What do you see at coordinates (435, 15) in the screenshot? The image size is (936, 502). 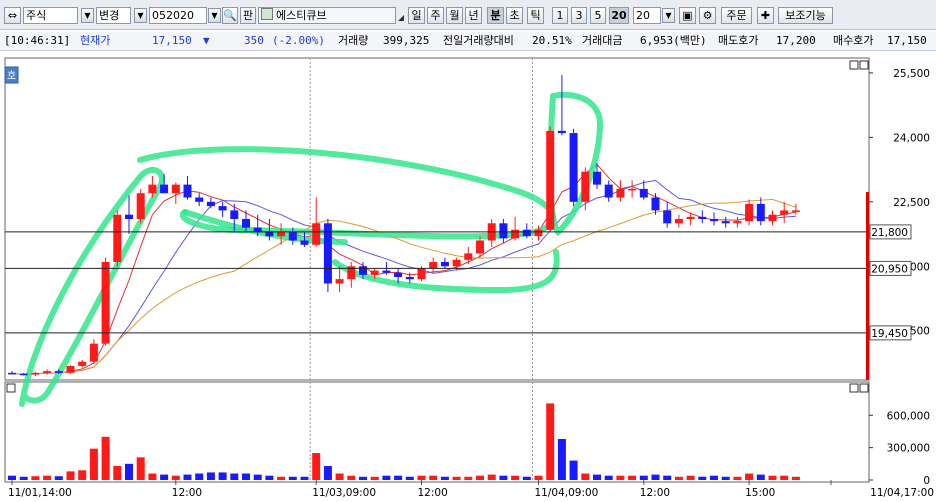 I see `period-week-button: 주` at bounding box center [435, 15].